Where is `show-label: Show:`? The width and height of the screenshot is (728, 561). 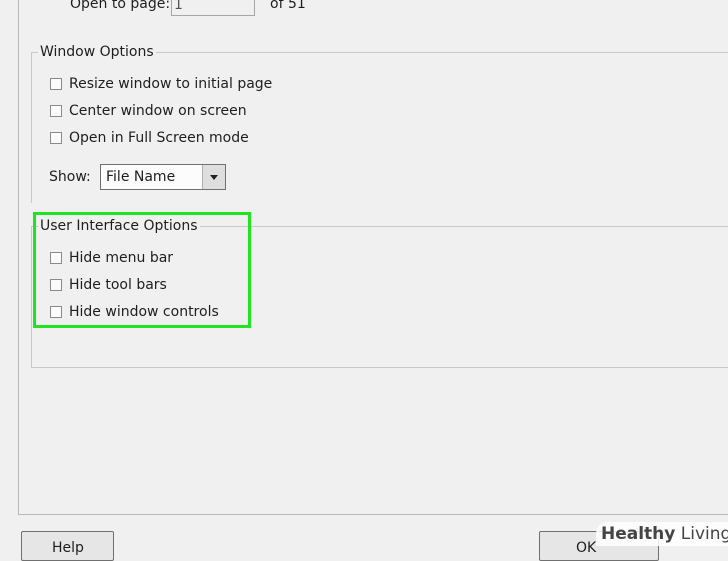
show-label: Show: is located at coordinates (70, 177).